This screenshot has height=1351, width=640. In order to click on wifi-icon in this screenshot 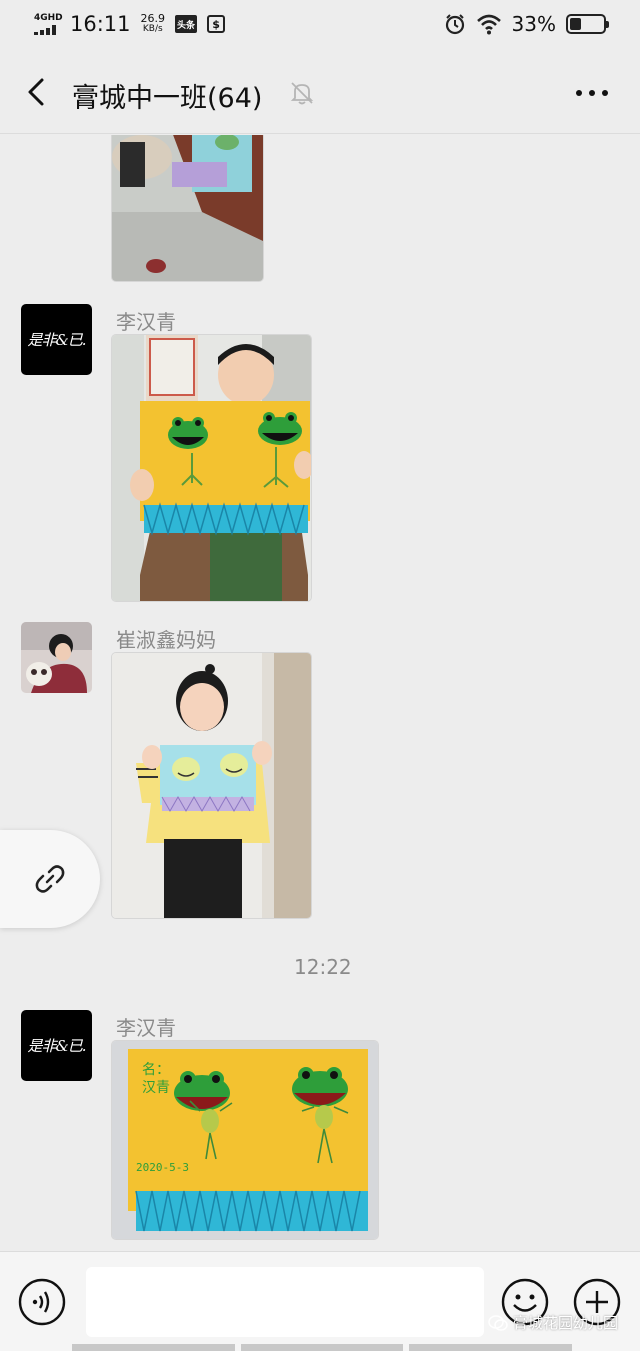, I will do `click(488, 24)`.